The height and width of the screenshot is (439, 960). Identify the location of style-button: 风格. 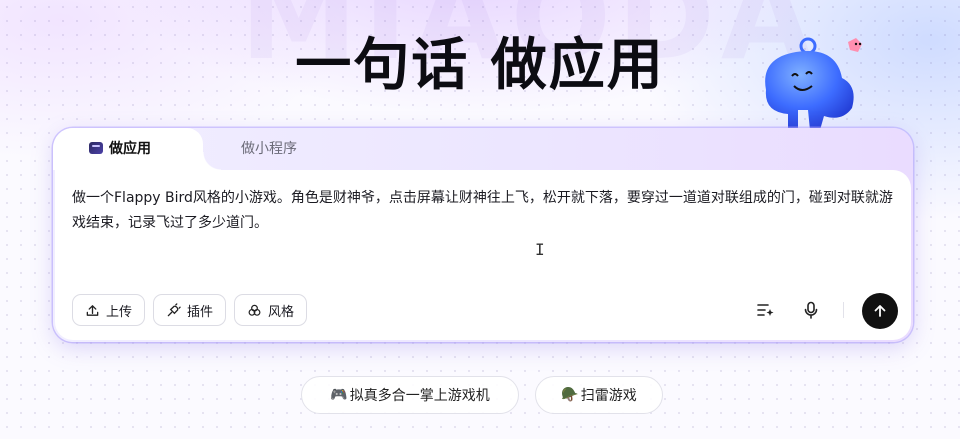
(271, 310).